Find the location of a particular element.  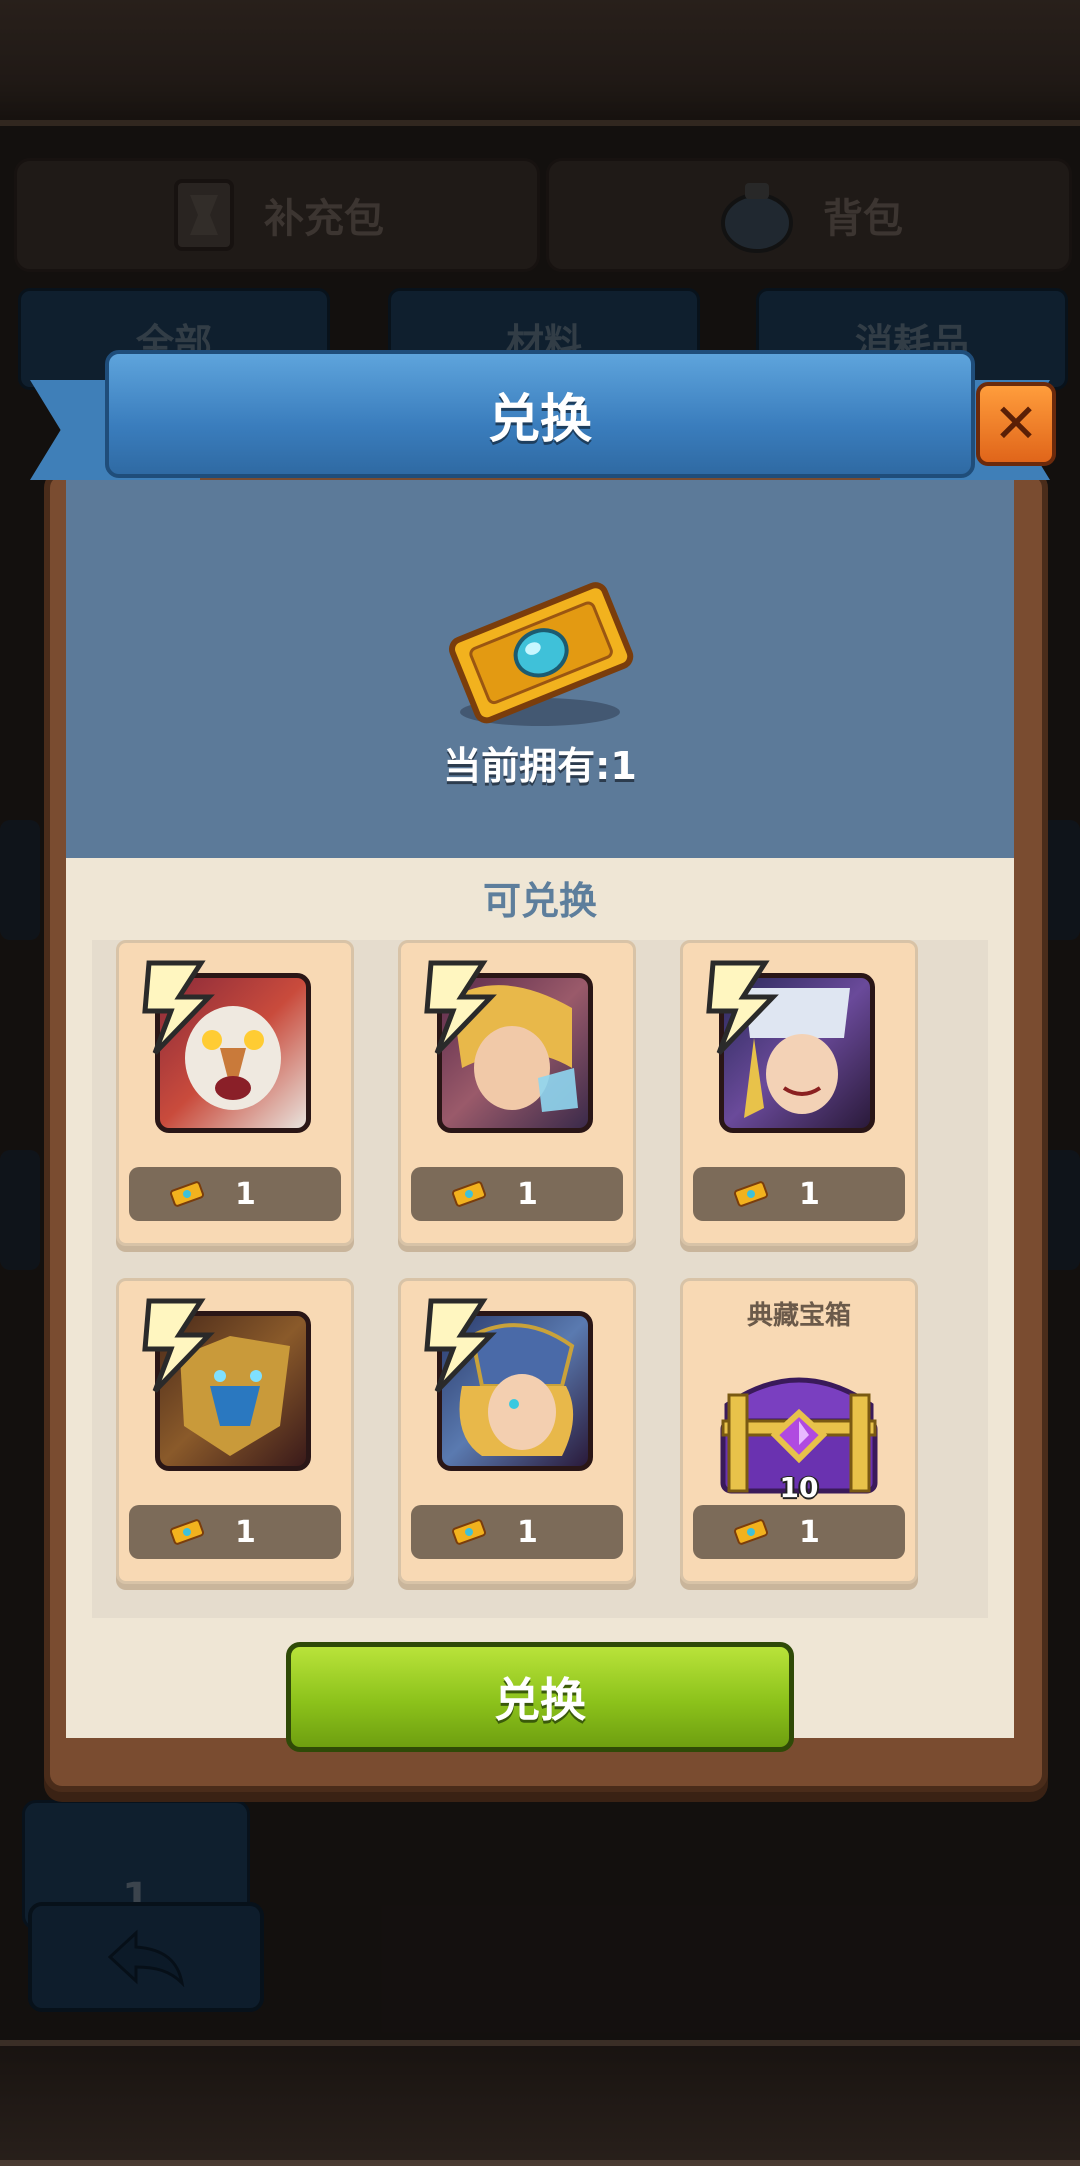

exchange-button: 兑换 is located at coordinates (540, 1697).